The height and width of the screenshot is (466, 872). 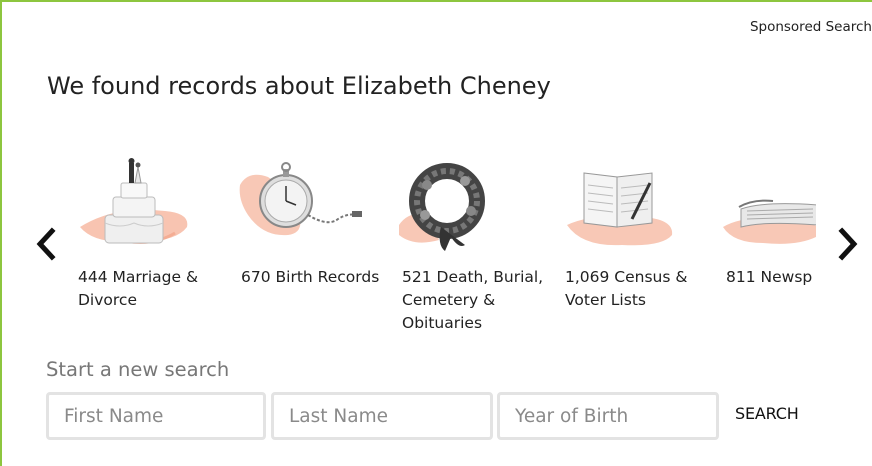 What do you see at coordinates (473, 300) in the screenshot?
I see `record-label: 521 Death, Burial, Cemetery & Obituaries` at bounding box center [473, 300].